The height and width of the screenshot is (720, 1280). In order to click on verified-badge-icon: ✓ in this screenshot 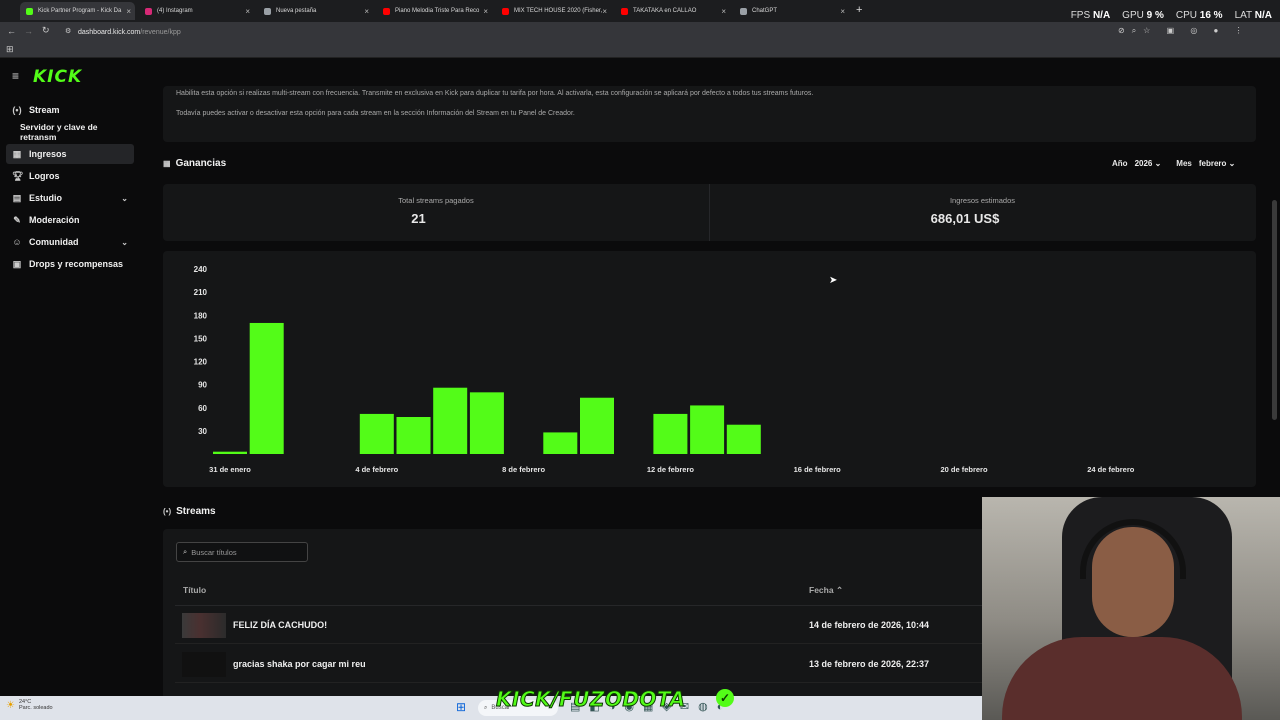, I will do `click(725, 698)`.